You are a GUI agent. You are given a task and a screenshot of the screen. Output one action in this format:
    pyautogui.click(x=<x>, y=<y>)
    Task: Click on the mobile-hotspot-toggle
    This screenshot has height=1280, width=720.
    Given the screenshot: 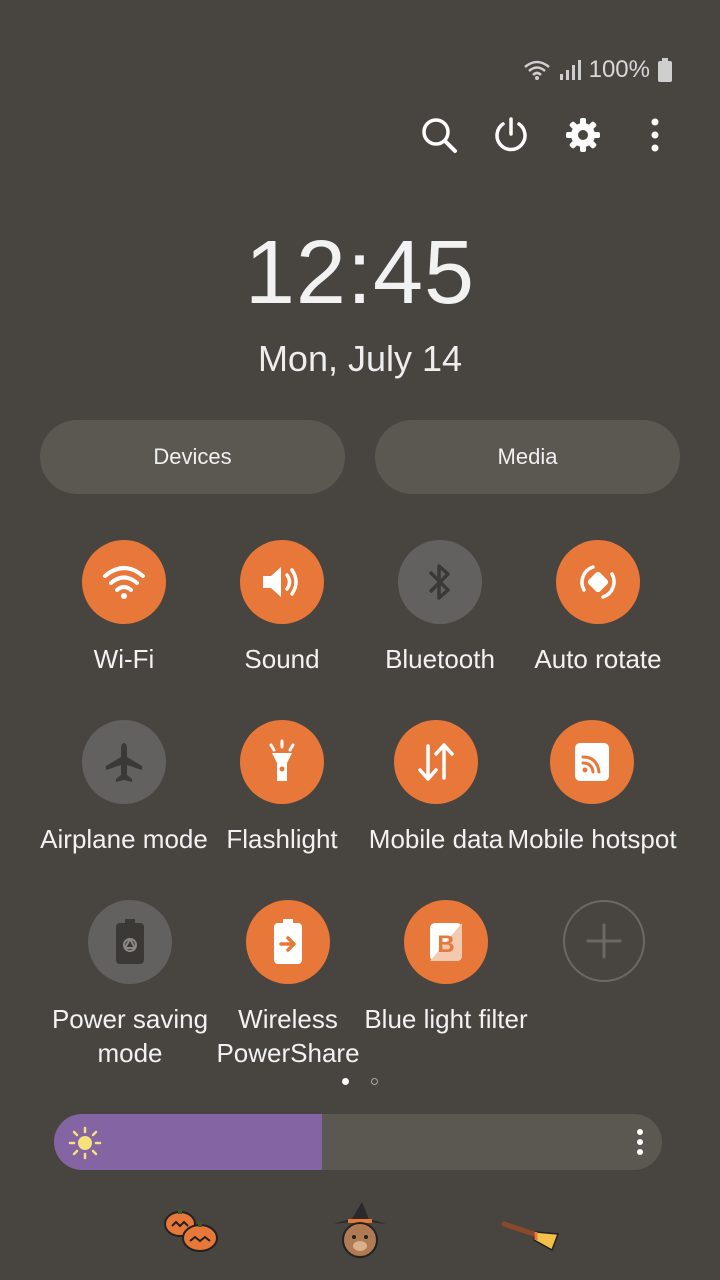 What is the action you would take?
    pyautogui.click(x=592, y=762)
    